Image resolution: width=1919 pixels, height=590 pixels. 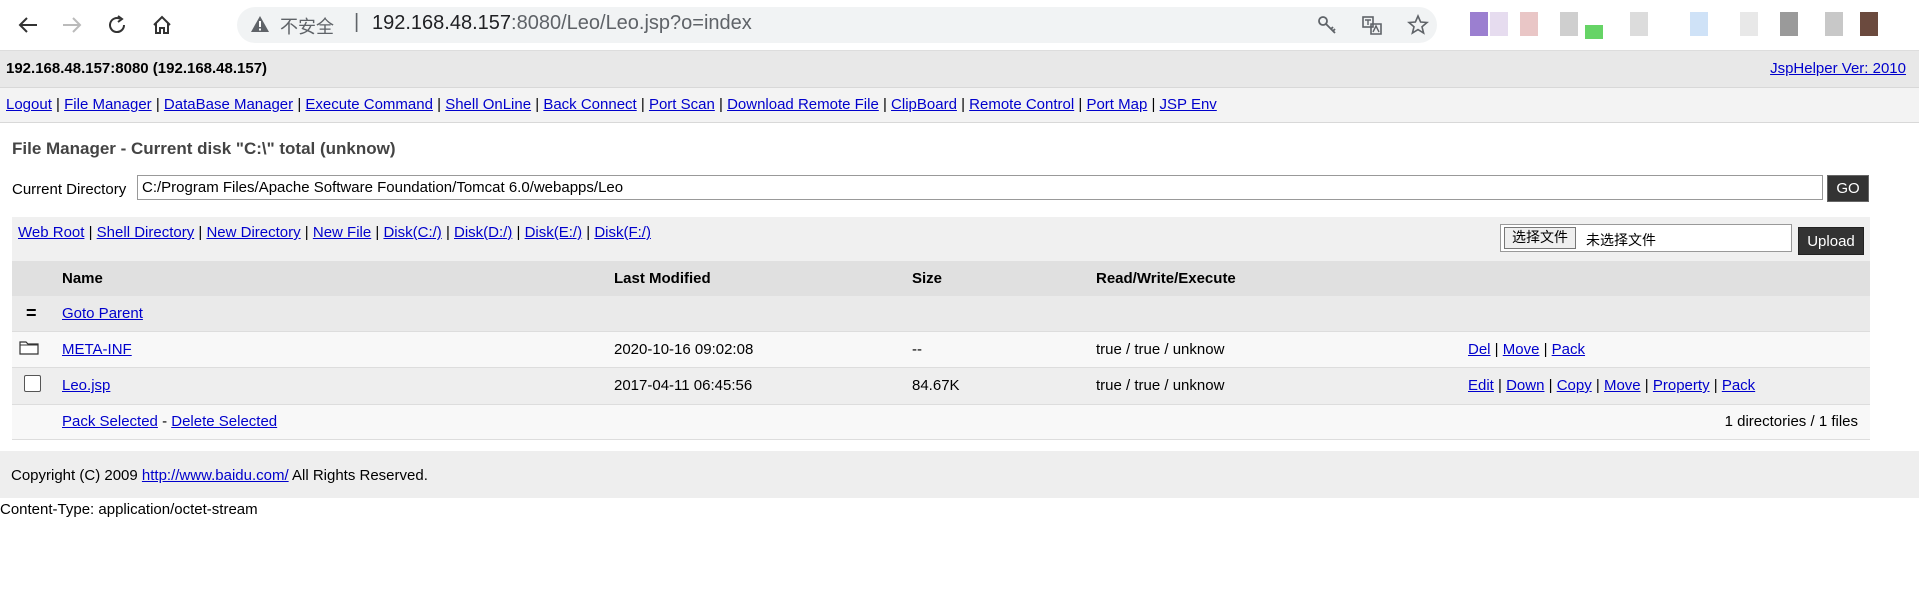 I want to click on modified-cell: 2017-04-11 06:45:56, so click(x=683, y=385).